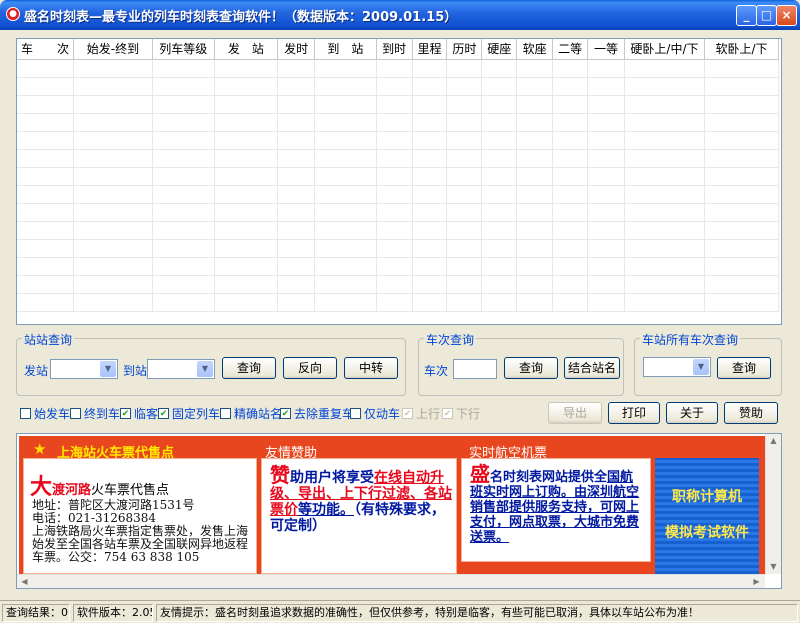 This screenshot has width=800, height=623. What do you see at coordinates (592, 368) in the screenshot?
I see `combine-station-button: 结合站名` at bounding box center [592, 368].